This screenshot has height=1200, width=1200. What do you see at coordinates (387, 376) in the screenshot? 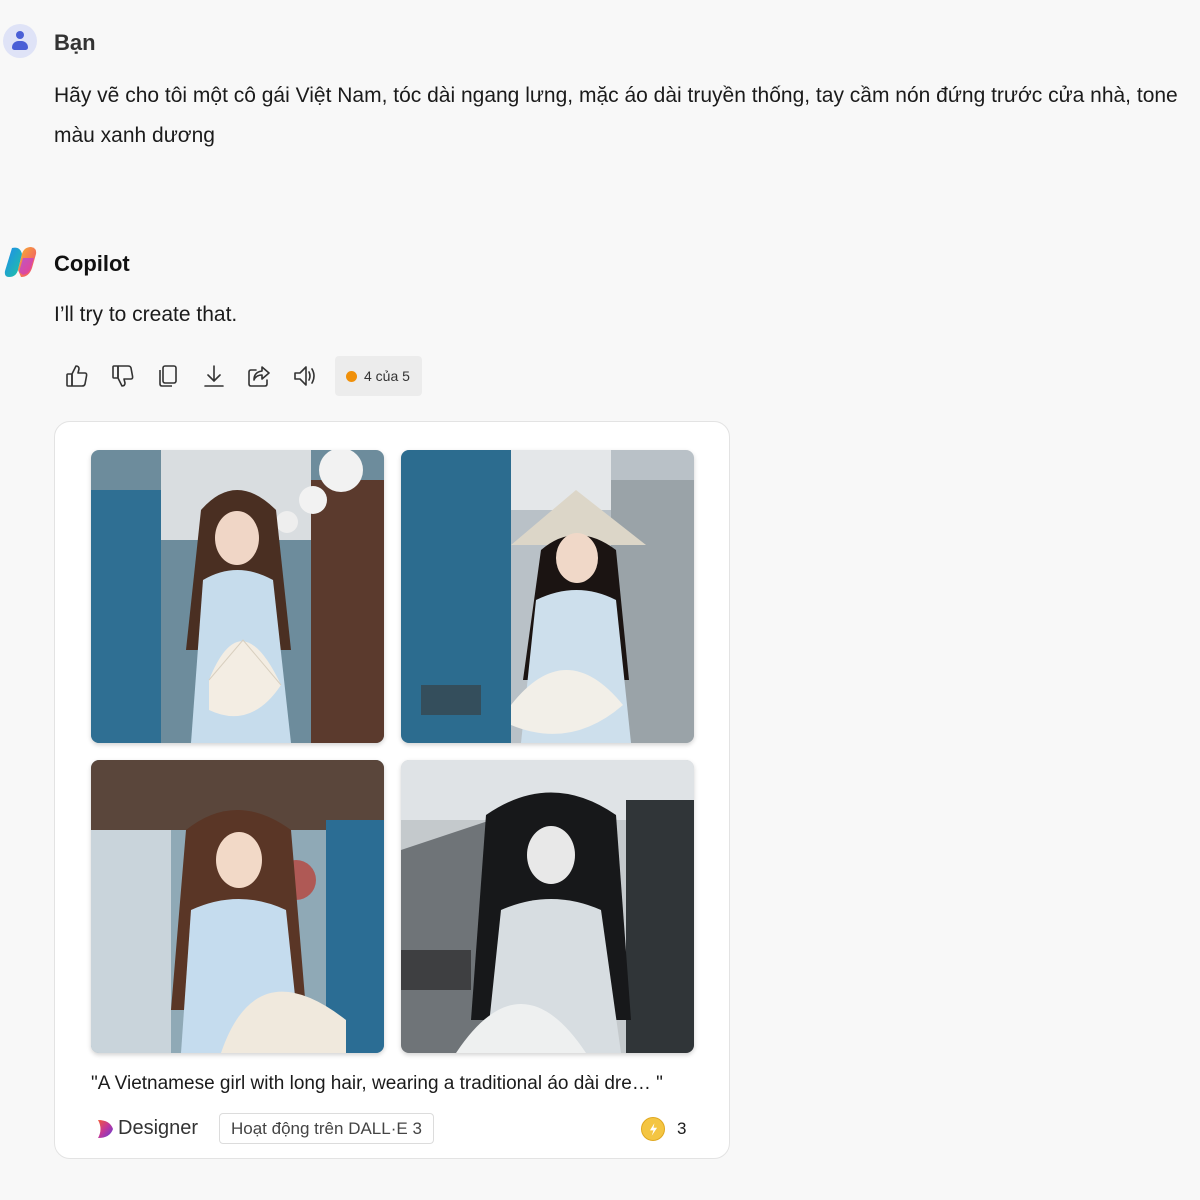
I see `page-indicator-label: 4 của 5` at bounding box center [387, 376].